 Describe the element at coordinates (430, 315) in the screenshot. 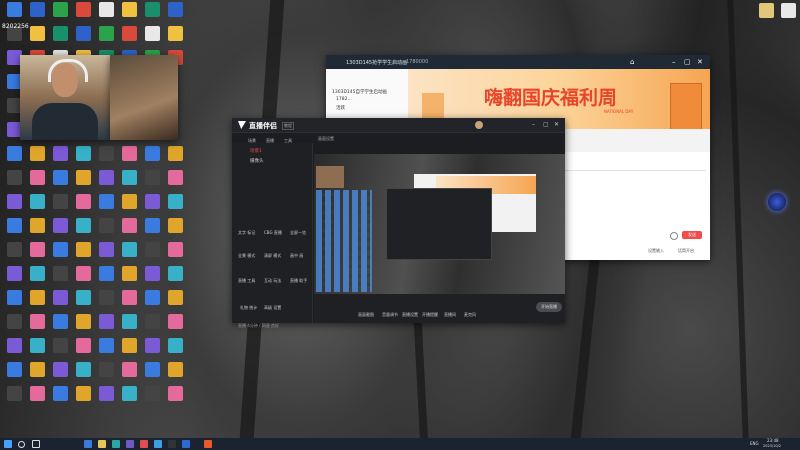

I see `bottom-tool: 开播提醒` at that location.